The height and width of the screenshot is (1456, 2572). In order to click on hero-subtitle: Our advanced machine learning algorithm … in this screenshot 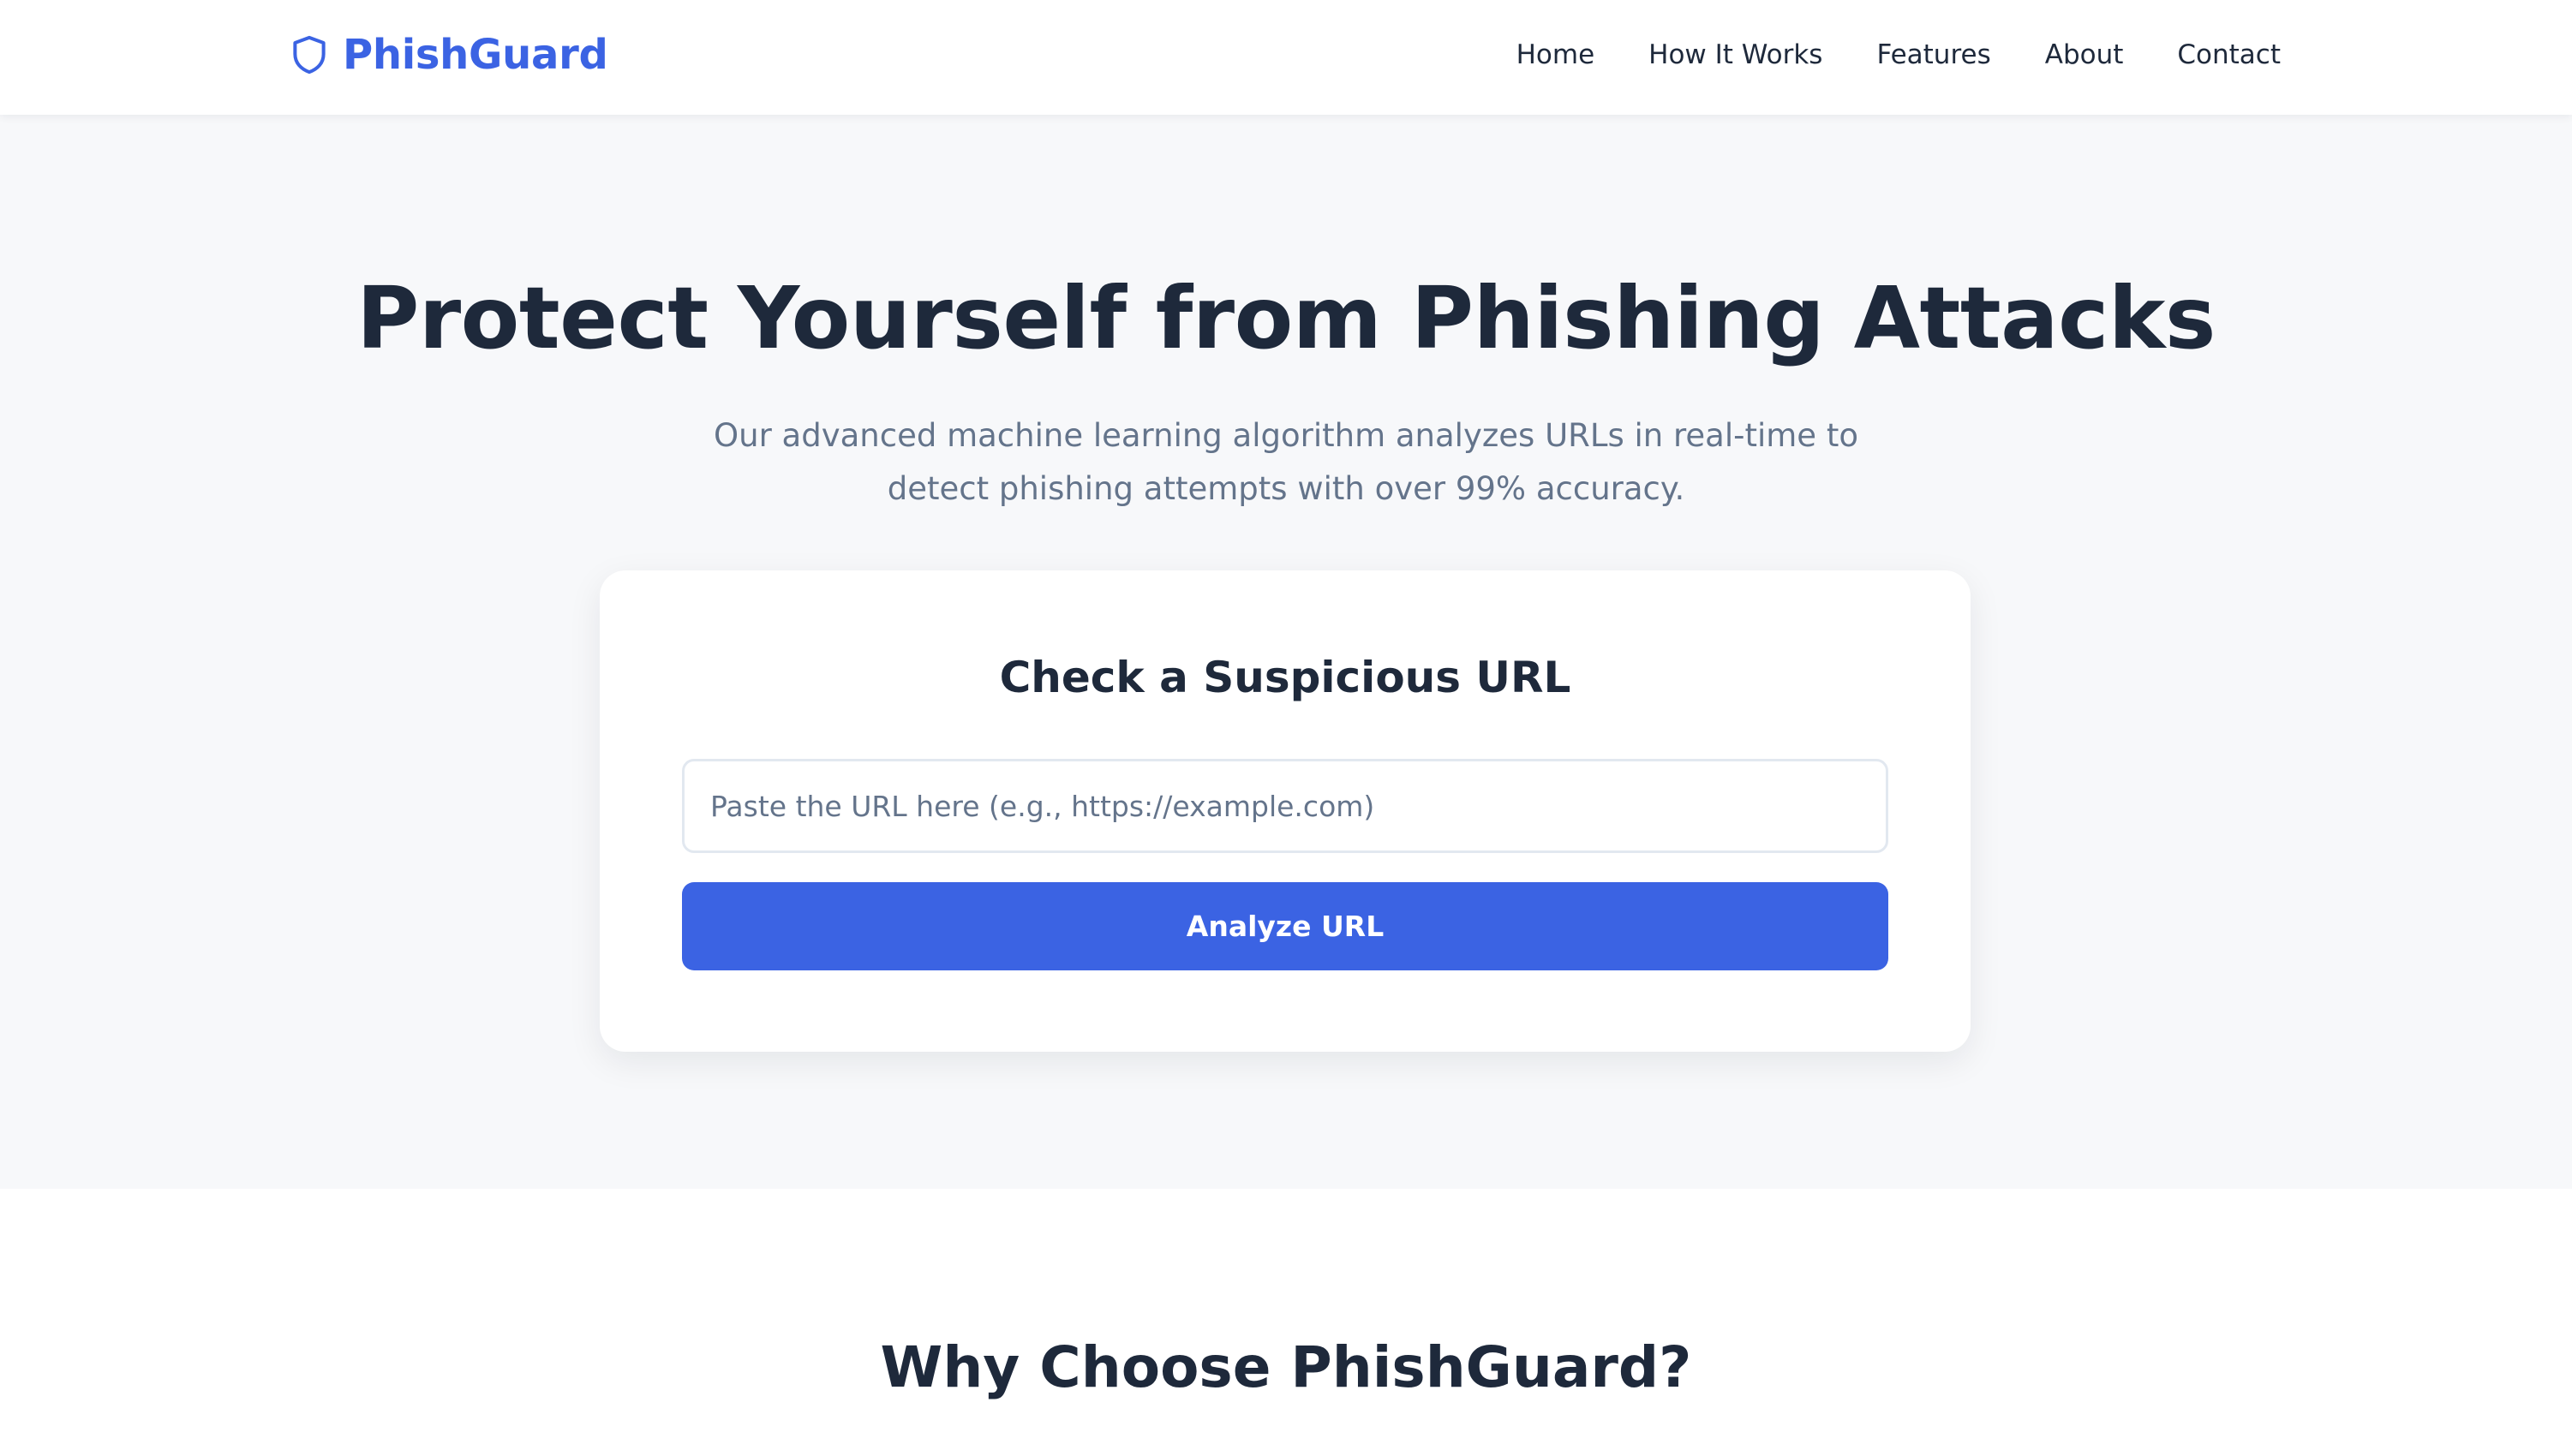, I will do `click(1286, 462)`.